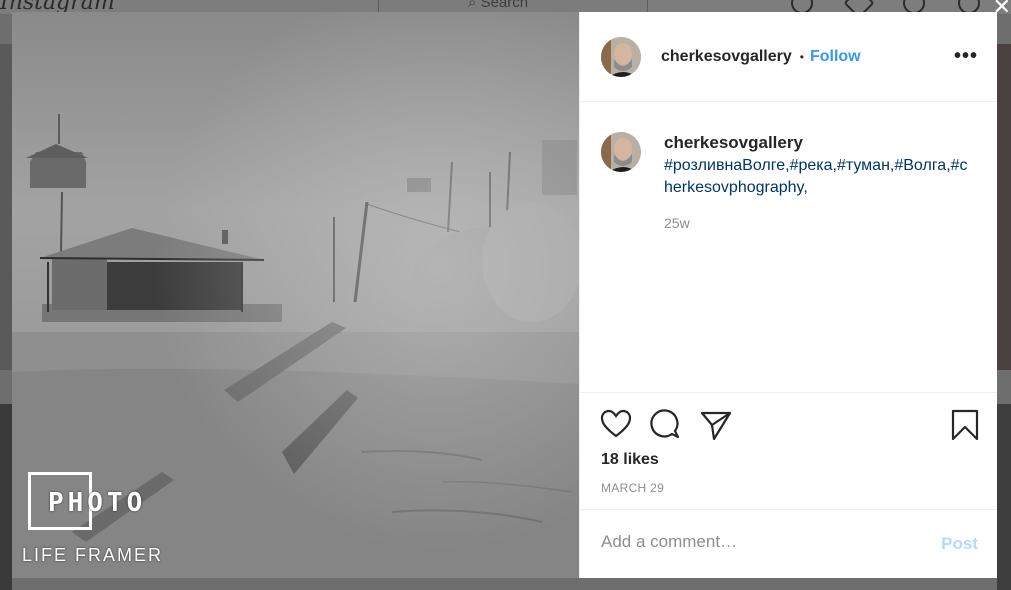 The image size is (1011, 590). I want to click on heart-icon, so click(616, 426).